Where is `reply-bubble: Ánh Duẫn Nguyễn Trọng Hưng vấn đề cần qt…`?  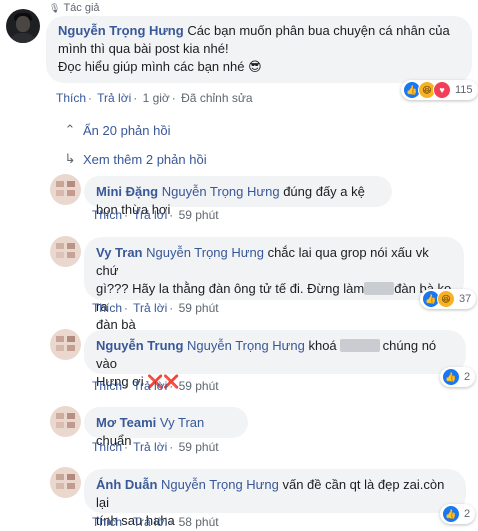
reply-bubble: Ánh Duẫn Nguyễn Trọng Hưng vấn đề cần qt… is located at coordinates (275, 498).